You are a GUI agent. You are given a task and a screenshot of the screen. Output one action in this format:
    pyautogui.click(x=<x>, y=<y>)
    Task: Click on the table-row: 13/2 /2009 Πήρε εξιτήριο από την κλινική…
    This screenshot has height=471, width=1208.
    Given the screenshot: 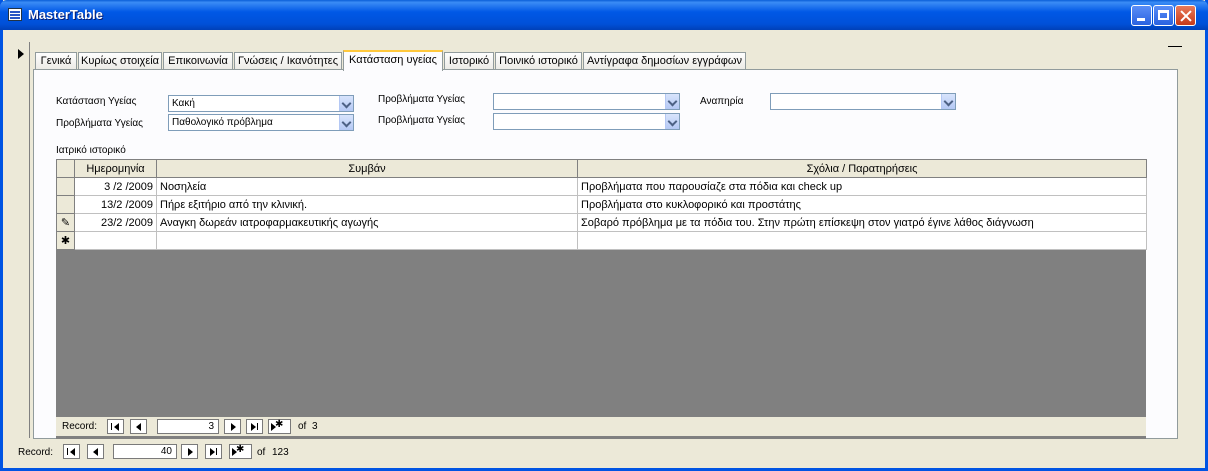 What is the action you would take?
    pyautogui.click(x=601, y=204)
    